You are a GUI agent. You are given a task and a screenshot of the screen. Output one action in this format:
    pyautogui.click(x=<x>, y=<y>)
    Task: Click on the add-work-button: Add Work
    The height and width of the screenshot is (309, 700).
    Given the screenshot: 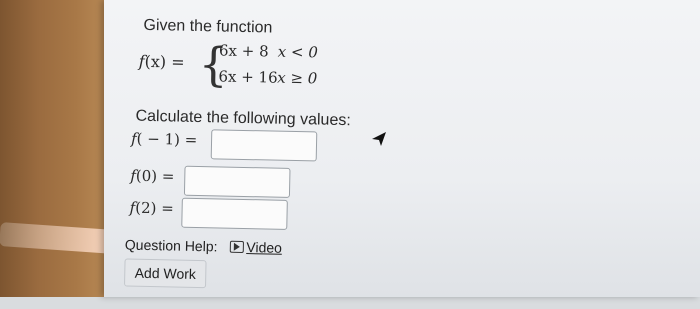 What is the action you would take?
    pyautogui.click(x=165, y=273)
    